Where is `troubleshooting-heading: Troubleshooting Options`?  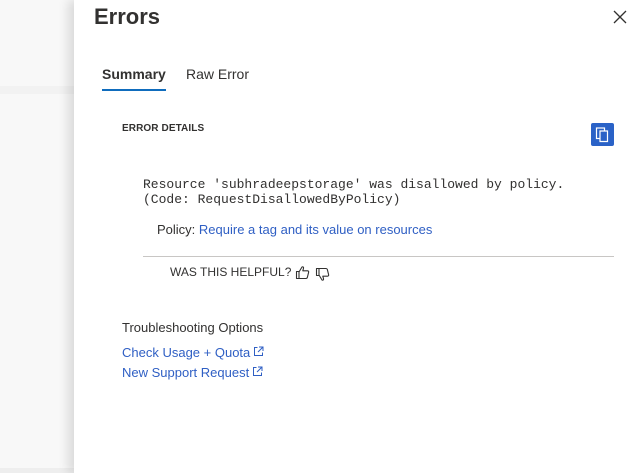 troubleshooting-heading: Troubleshooting Options is located at coordinates (193, 327).